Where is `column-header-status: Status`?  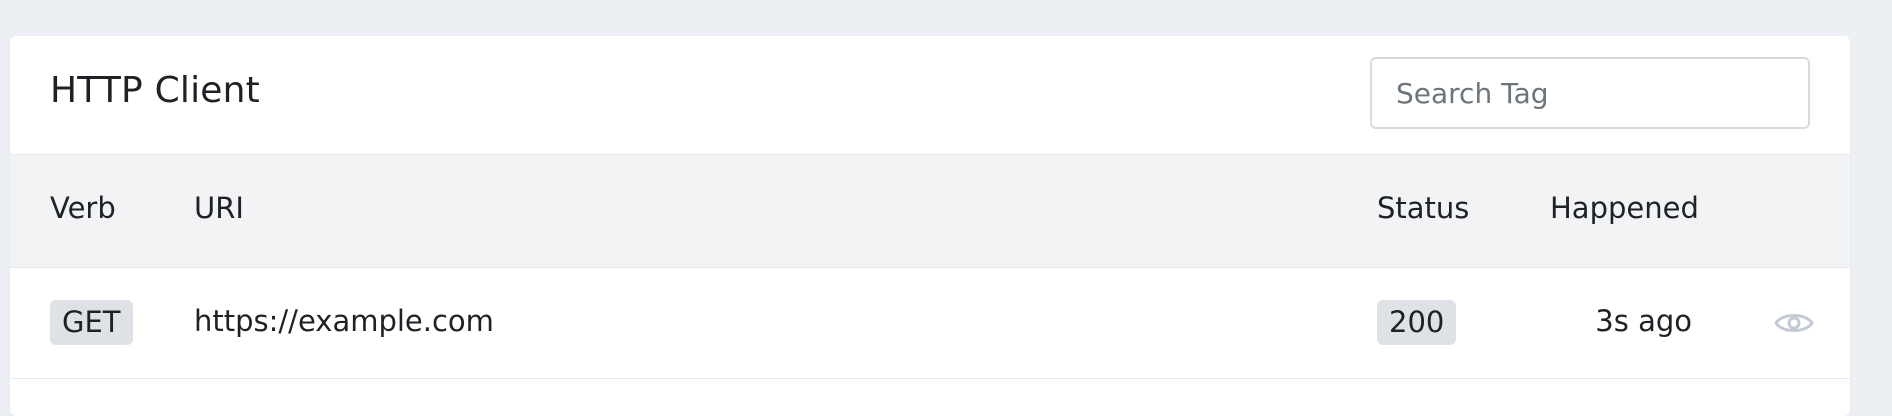
column-header-status: Status is located at coordinates (1423, 208).